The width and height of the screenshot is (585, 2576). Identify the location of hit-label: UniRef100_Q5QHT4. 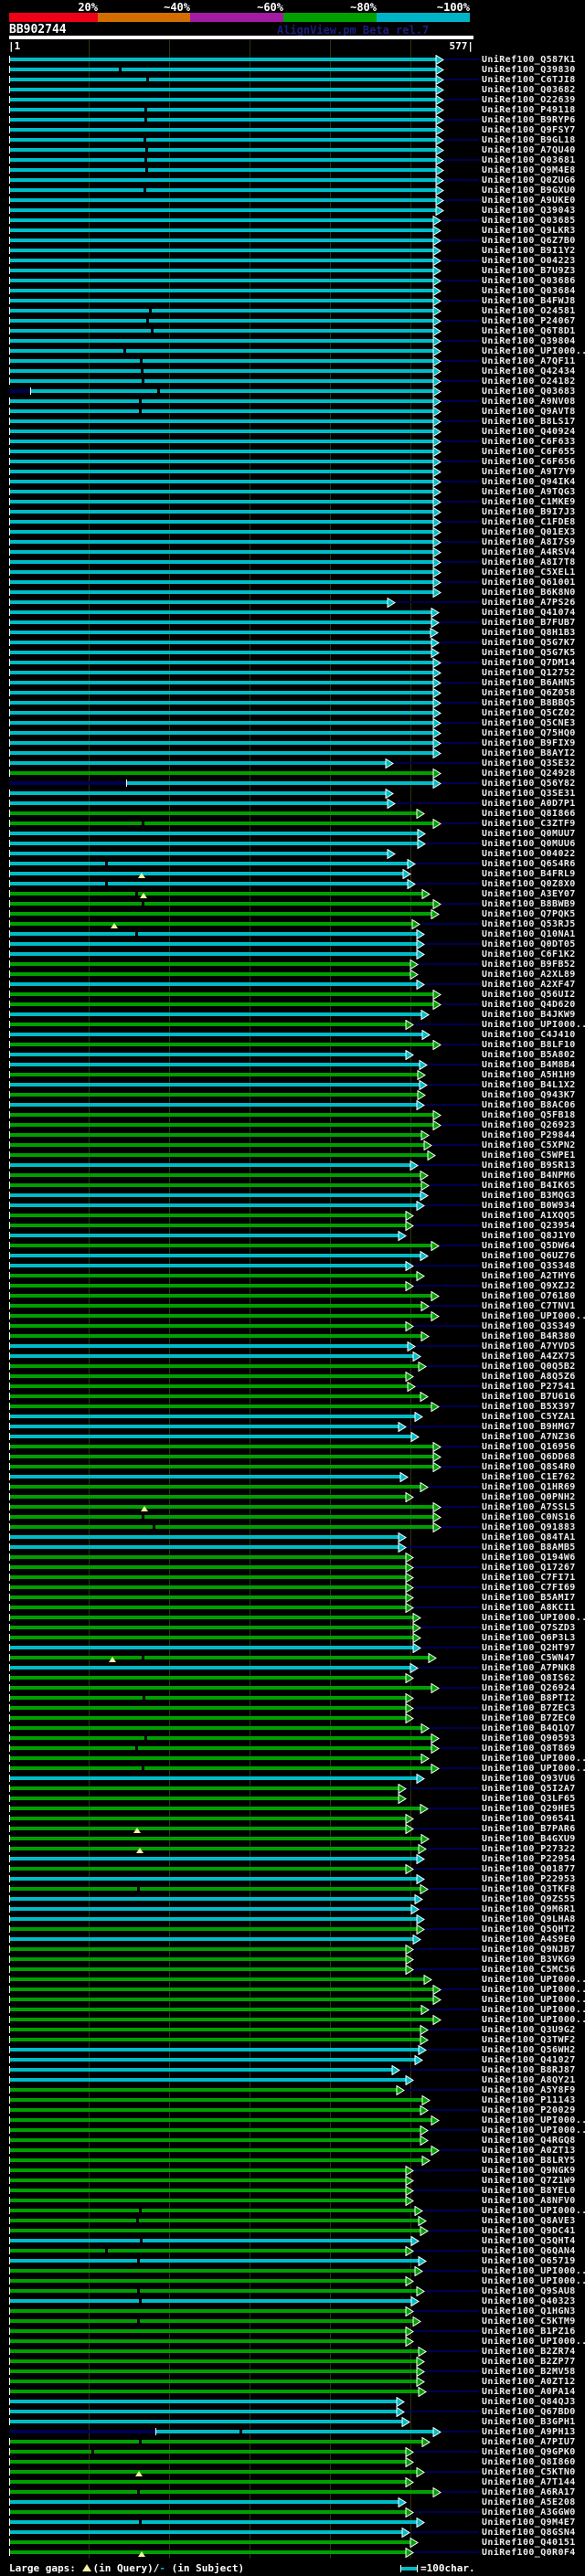
(529, 2241).